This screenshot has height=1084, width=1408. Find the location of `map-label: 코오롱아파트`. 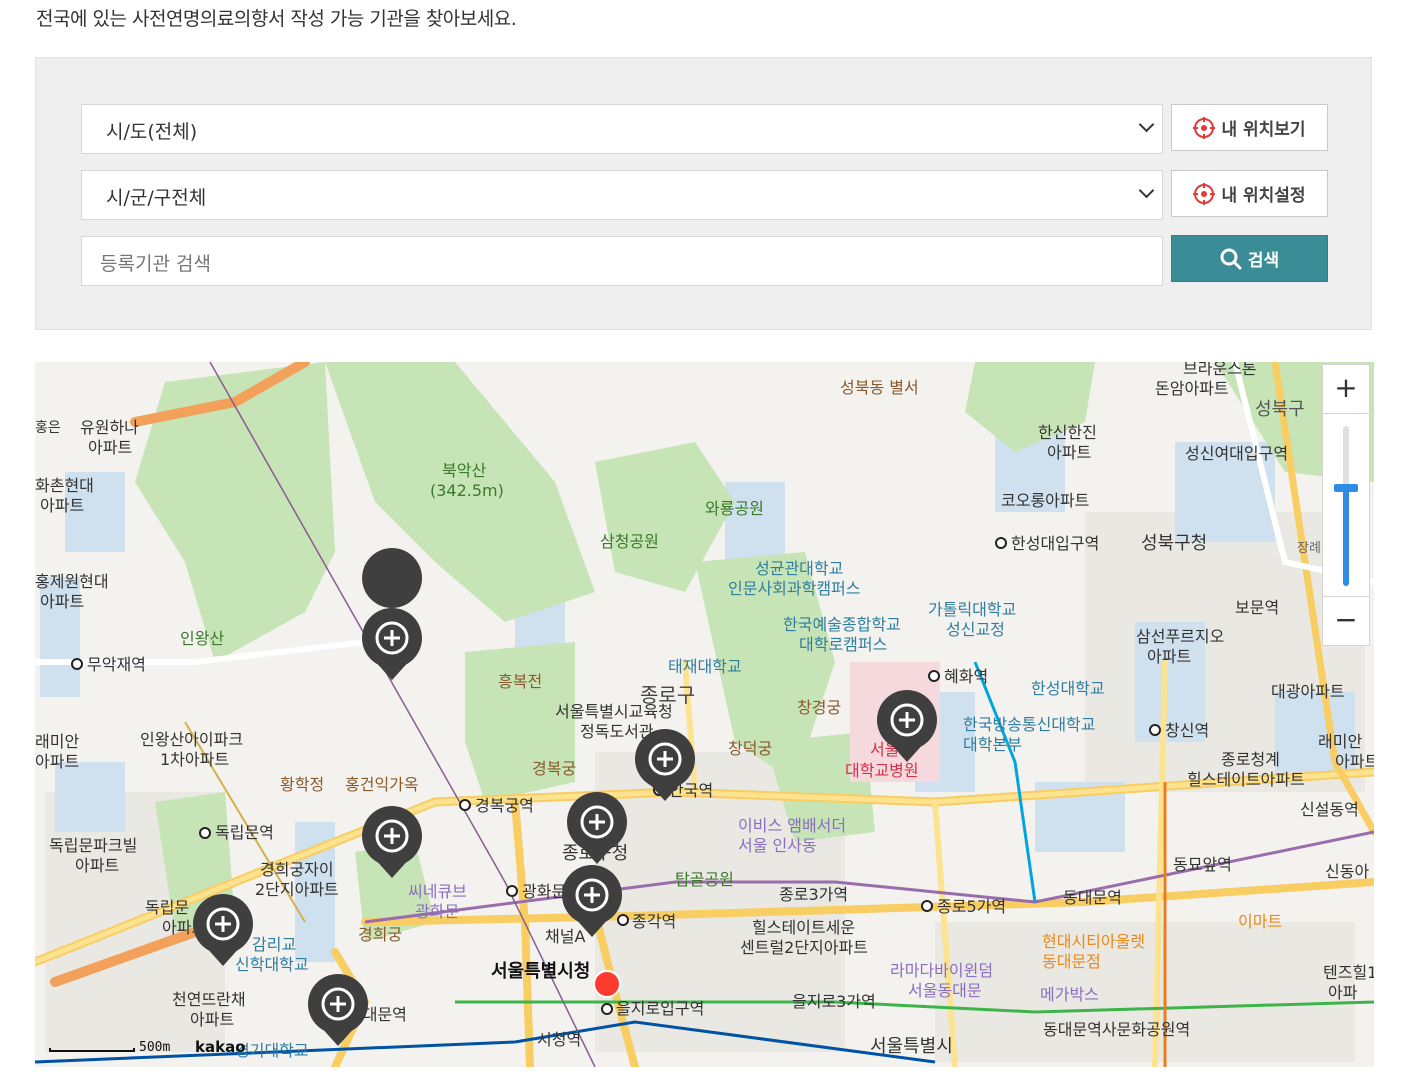

map-label: 코오롱아파트 is located at coordinates (1045, 500).